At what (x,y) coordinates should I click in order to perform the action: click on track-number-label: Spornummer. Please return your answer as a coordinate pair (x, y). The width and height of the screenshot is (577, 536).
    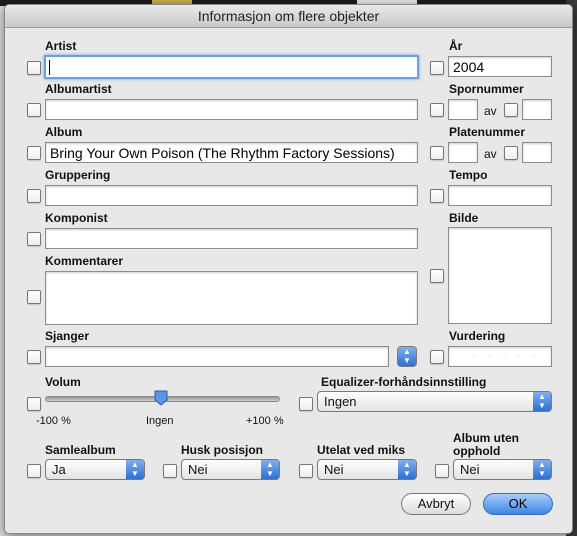
    Looking at the image, I should click on (486, 89).